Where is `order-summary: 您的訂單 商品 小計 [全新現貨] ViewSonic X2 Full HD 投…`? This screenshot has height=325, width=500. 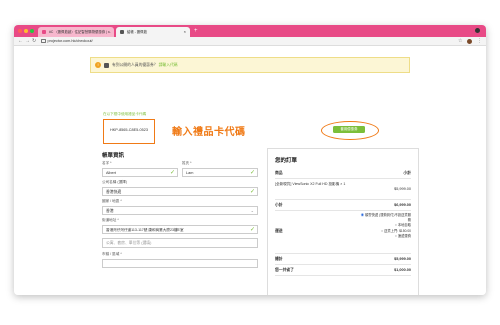
order-summary: 您的訂單 商品 小計 [全新現貨] ViewSonic X2 Full HD 投… is located at coordinates (343, 221).